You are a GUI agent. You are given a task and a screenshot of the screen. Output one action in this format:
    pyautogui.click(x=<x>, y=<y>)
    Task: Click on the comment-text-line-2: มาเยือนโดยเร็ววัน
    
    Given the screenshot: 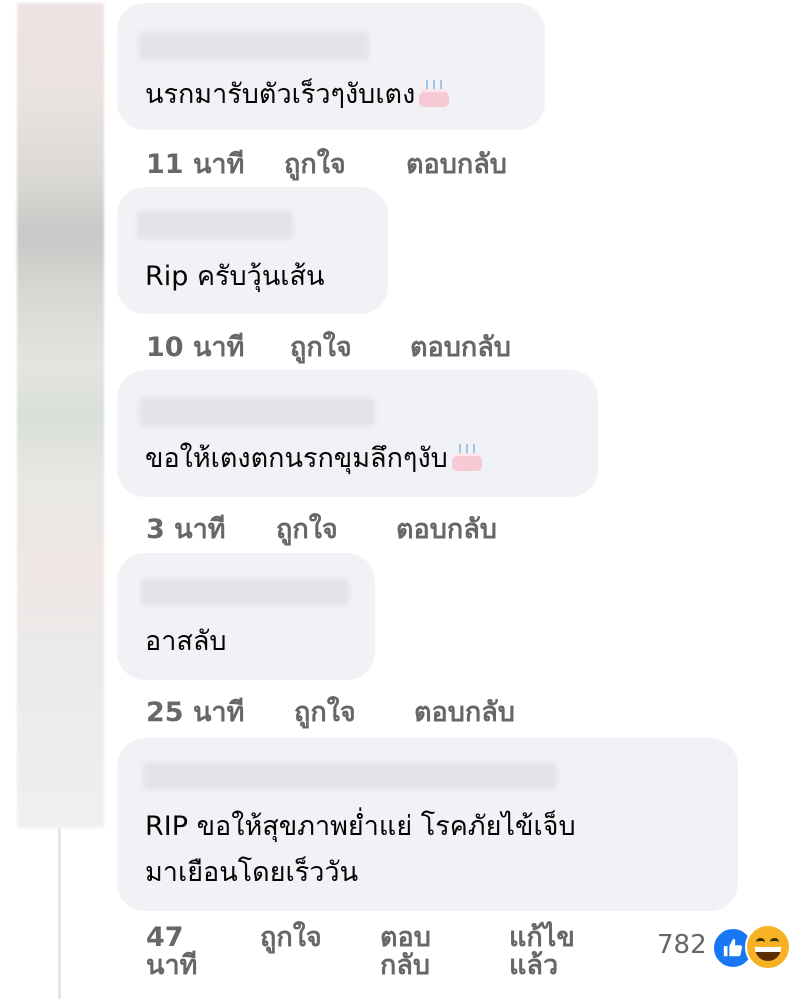 What is the action you would take?
    pyautogui.click(x=252, y=872)
    